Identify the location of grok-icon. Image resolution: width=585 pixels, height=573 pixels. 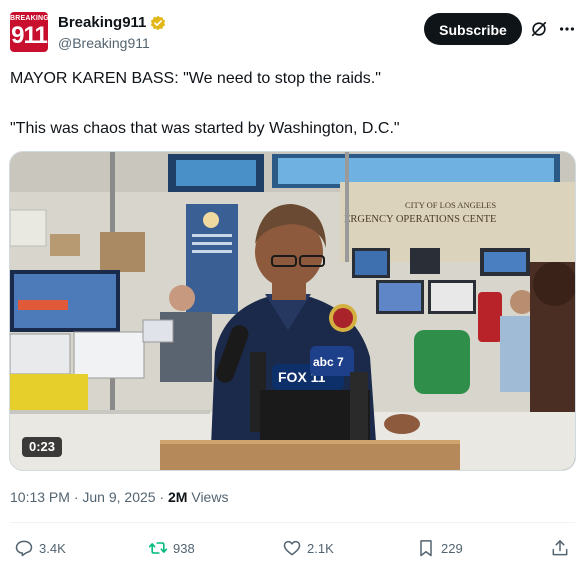
(539, 29).